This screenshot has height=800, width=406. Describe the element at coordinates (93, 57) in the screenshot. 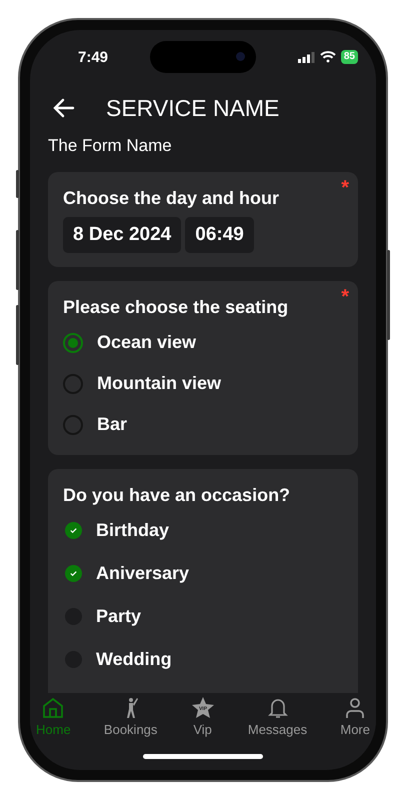

I see `status-time: 7:49` at that location.